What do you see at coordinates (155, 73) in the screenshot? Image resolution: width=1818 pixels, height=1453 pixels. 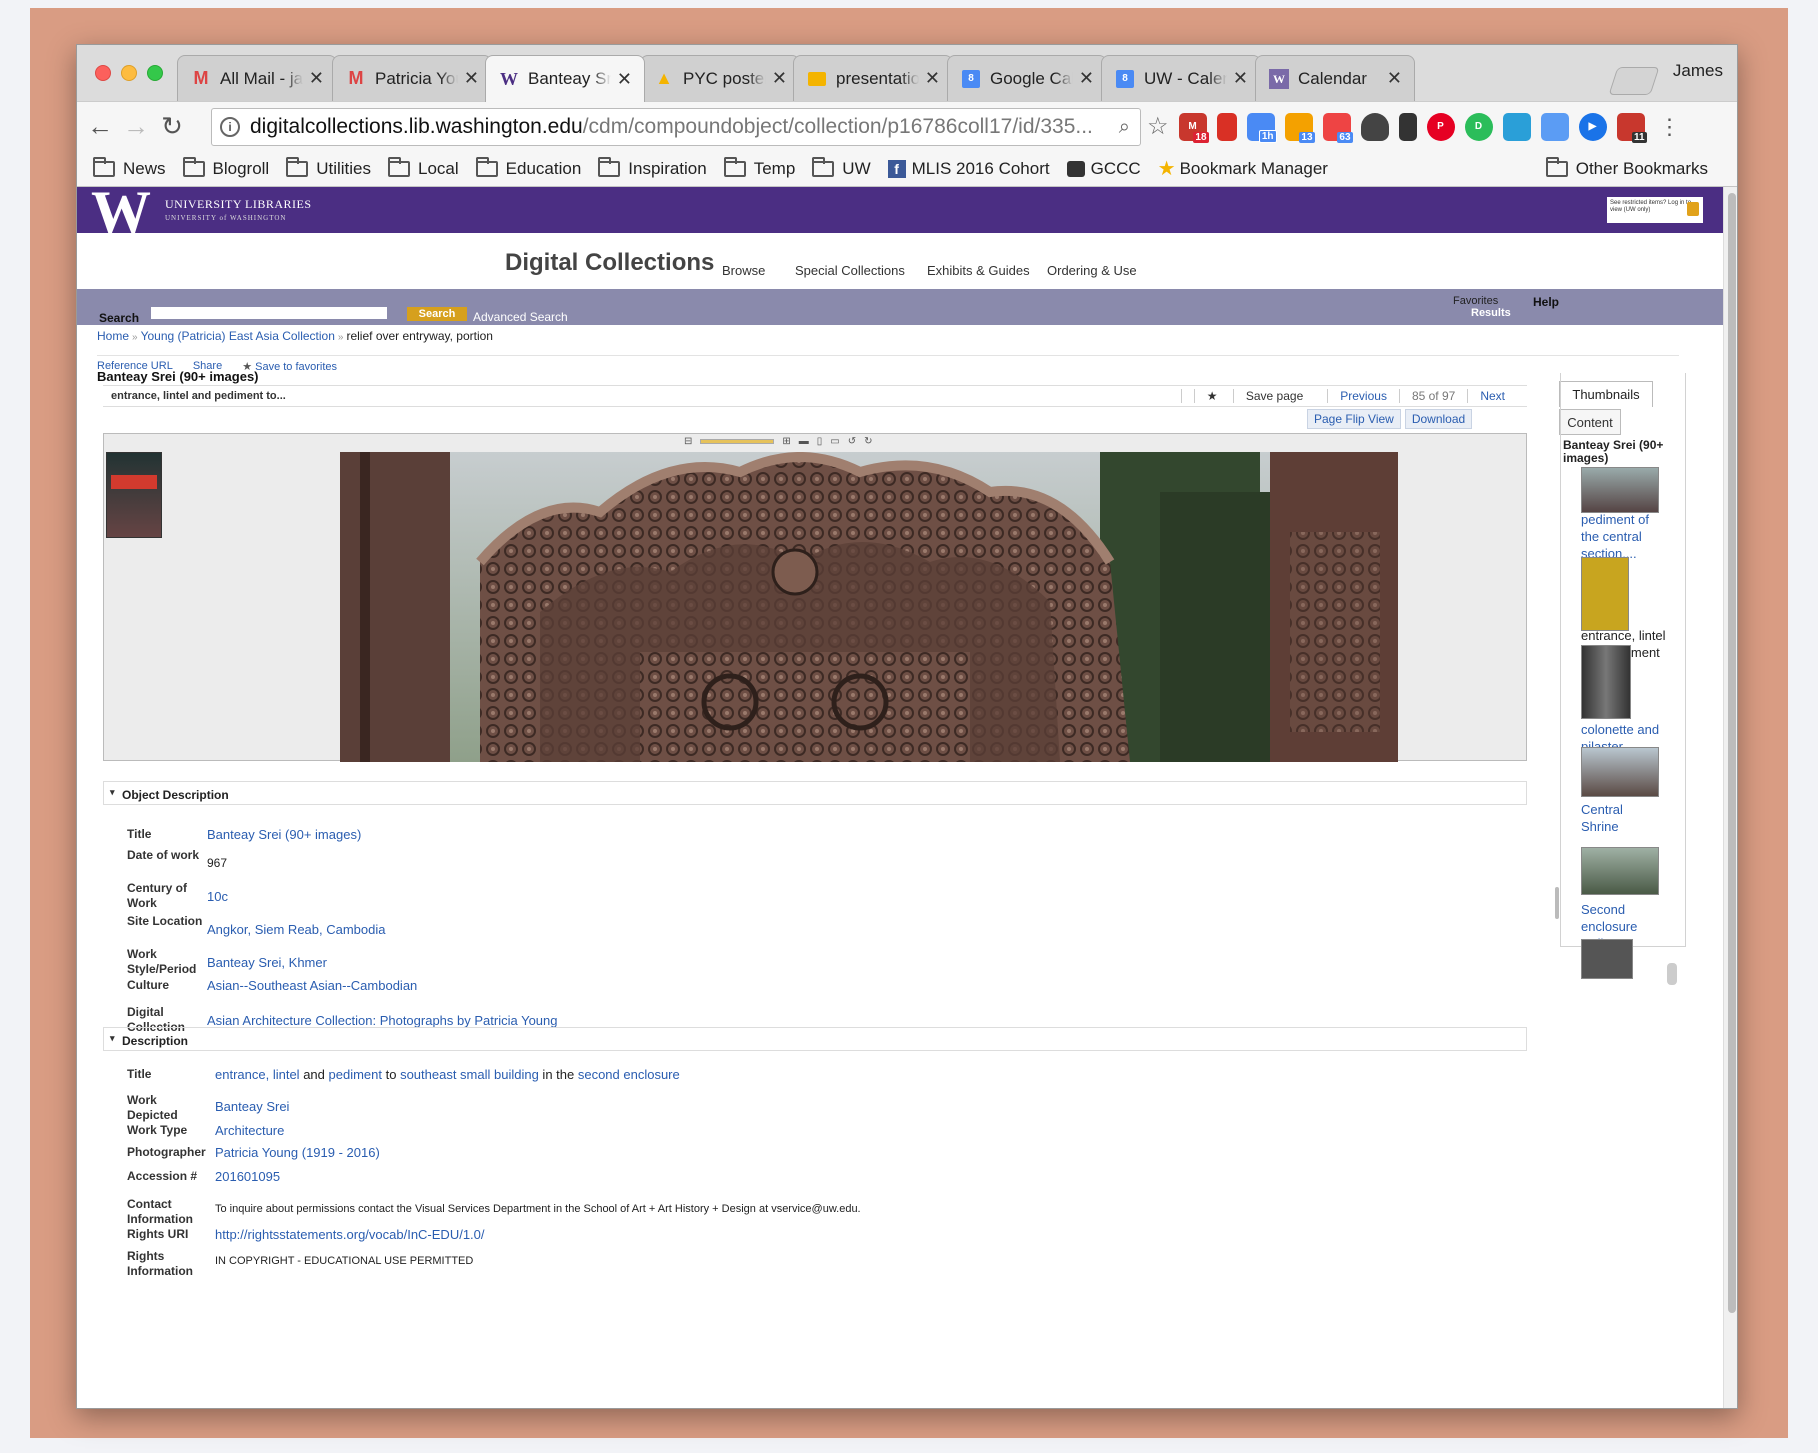 I see `zoom-window-button` at bounding box center [155, 73].